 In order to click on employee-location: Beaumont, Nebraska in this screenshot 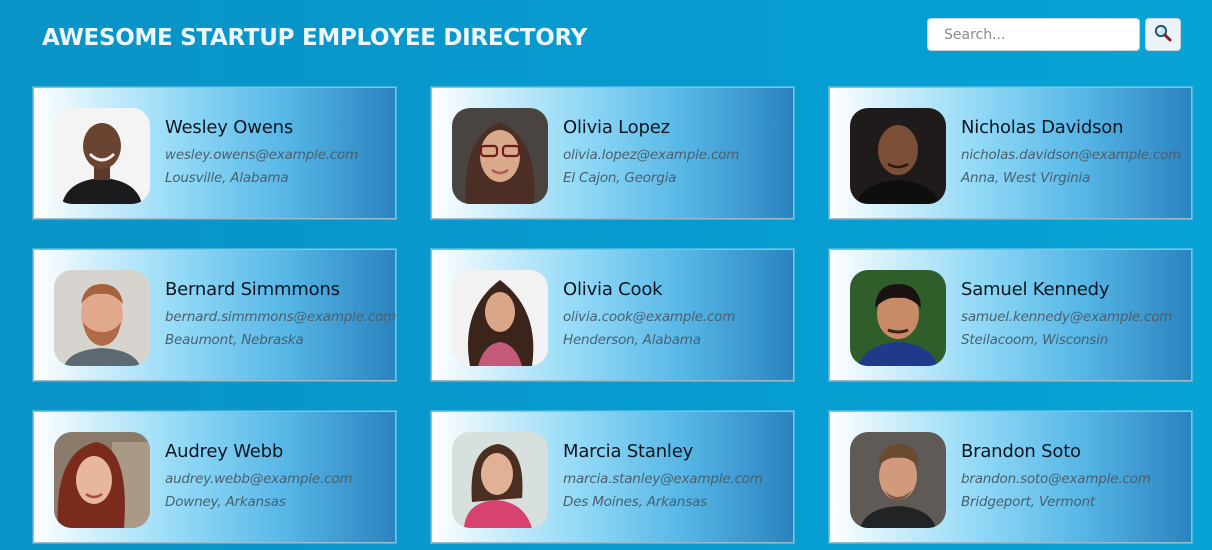, I will do `click(234, 340)`.